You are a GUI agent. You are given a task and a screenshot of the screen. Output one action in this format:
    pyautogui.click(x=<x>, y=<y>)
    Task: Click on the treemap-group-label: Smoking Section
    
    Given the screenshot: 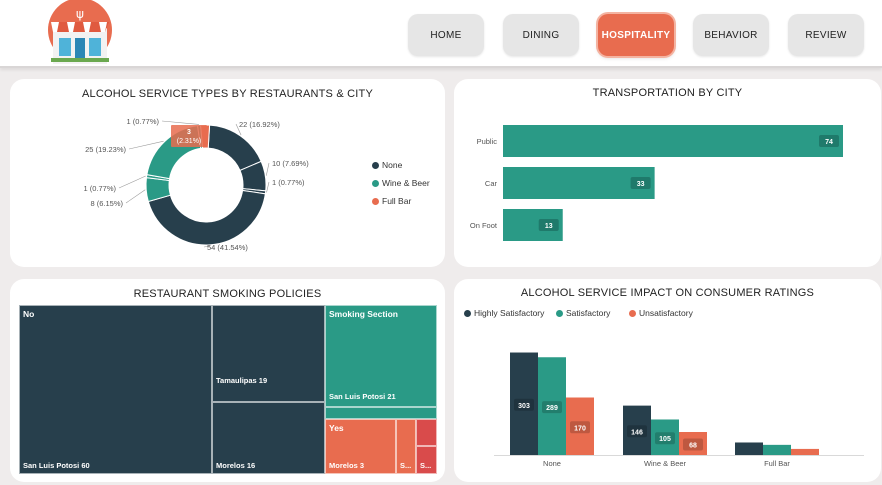 What is the action you would take?
    pyautogui.click(x=363, y=314)
    